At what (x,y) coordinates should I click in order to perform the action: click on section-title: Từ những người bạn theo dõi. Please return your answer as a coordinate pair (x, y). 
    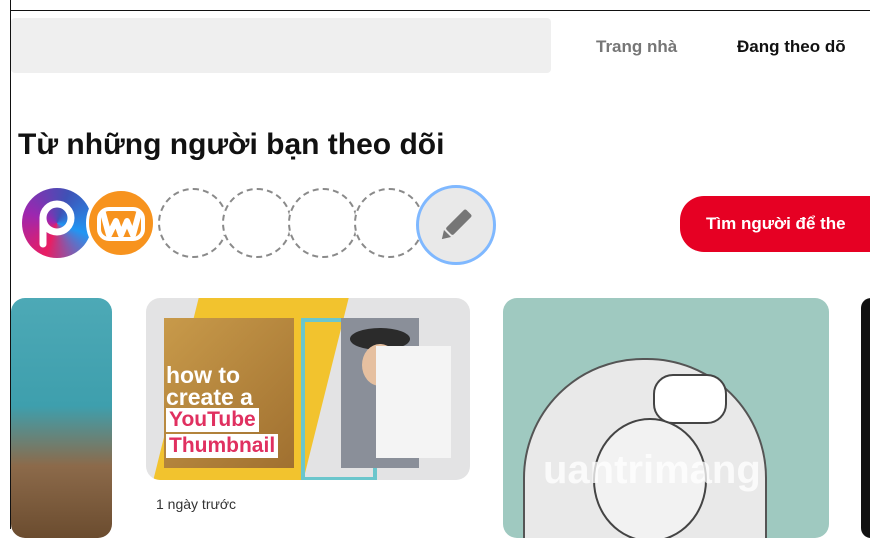
    Looking at the image, I should click on (231, 144).